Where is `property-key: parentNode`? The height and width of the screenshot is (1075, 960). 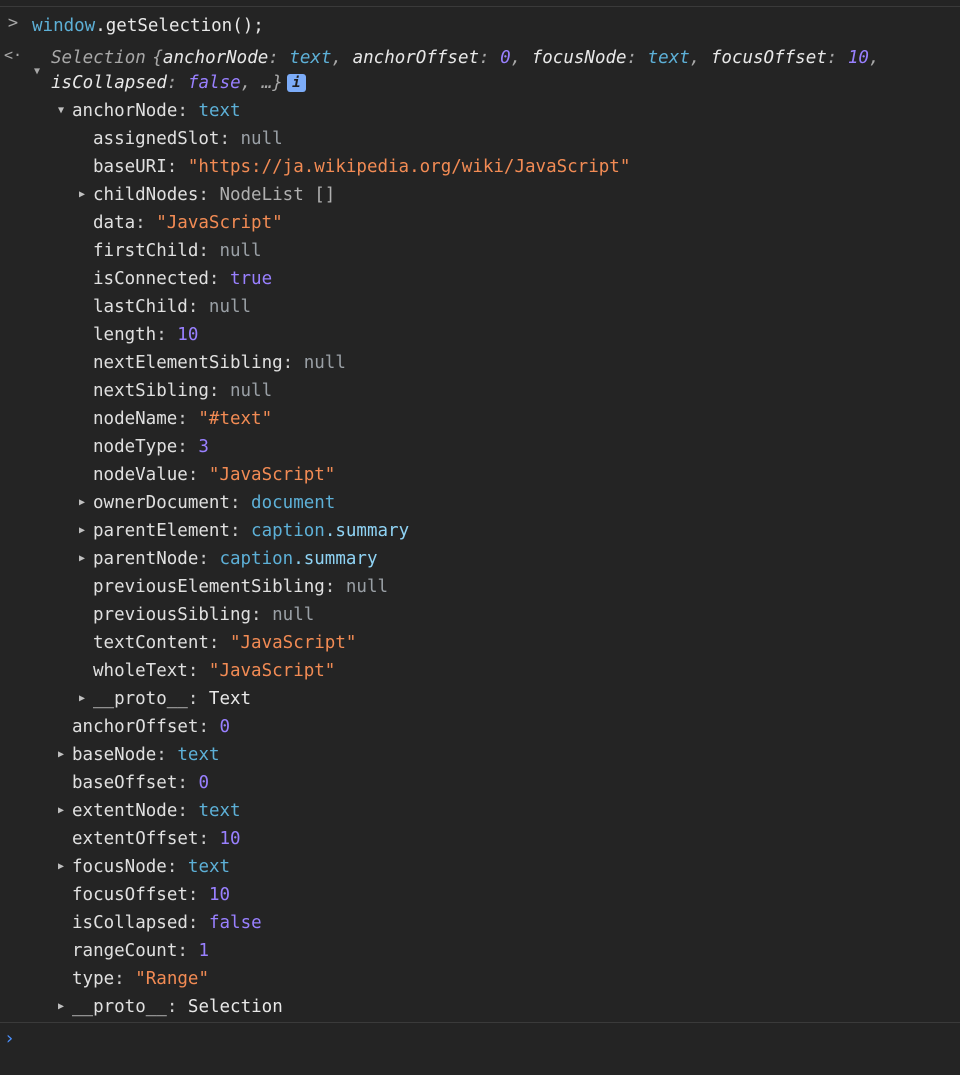
property-key: parentNode is located at coordinates (146, 559).